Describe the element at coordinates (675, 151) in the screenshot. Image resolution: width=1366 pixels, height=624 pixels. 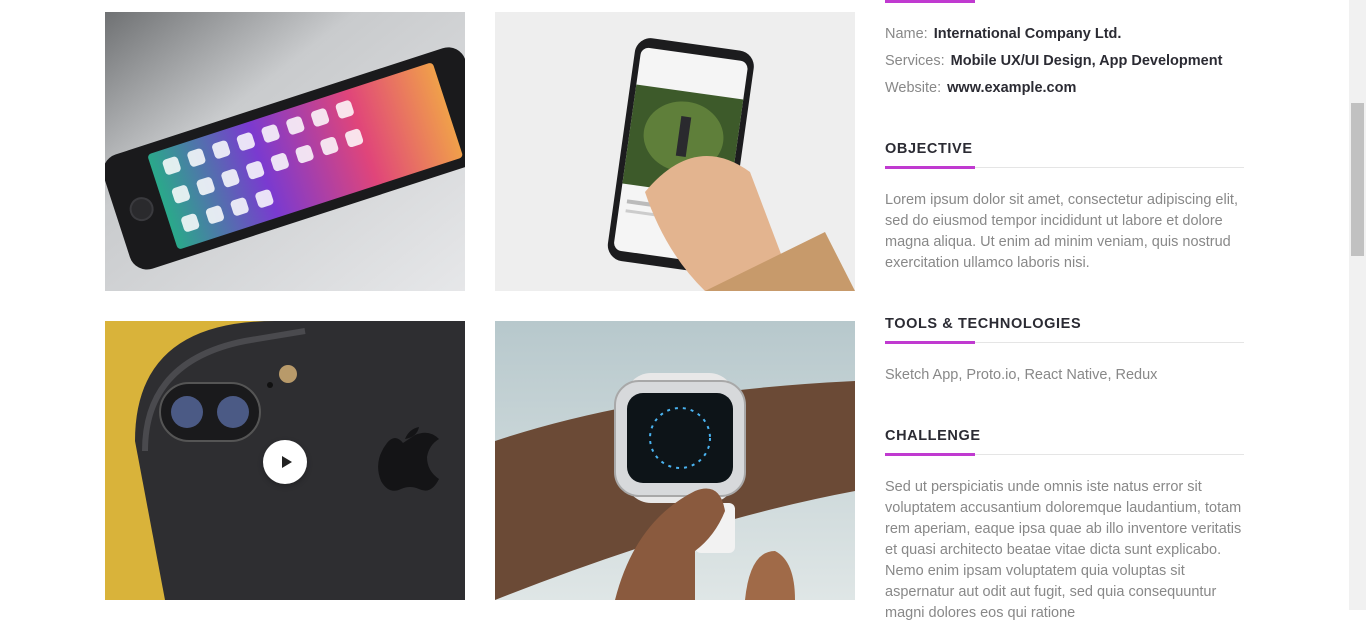
I see `gallery-image-hand-holding-phone` at that location.